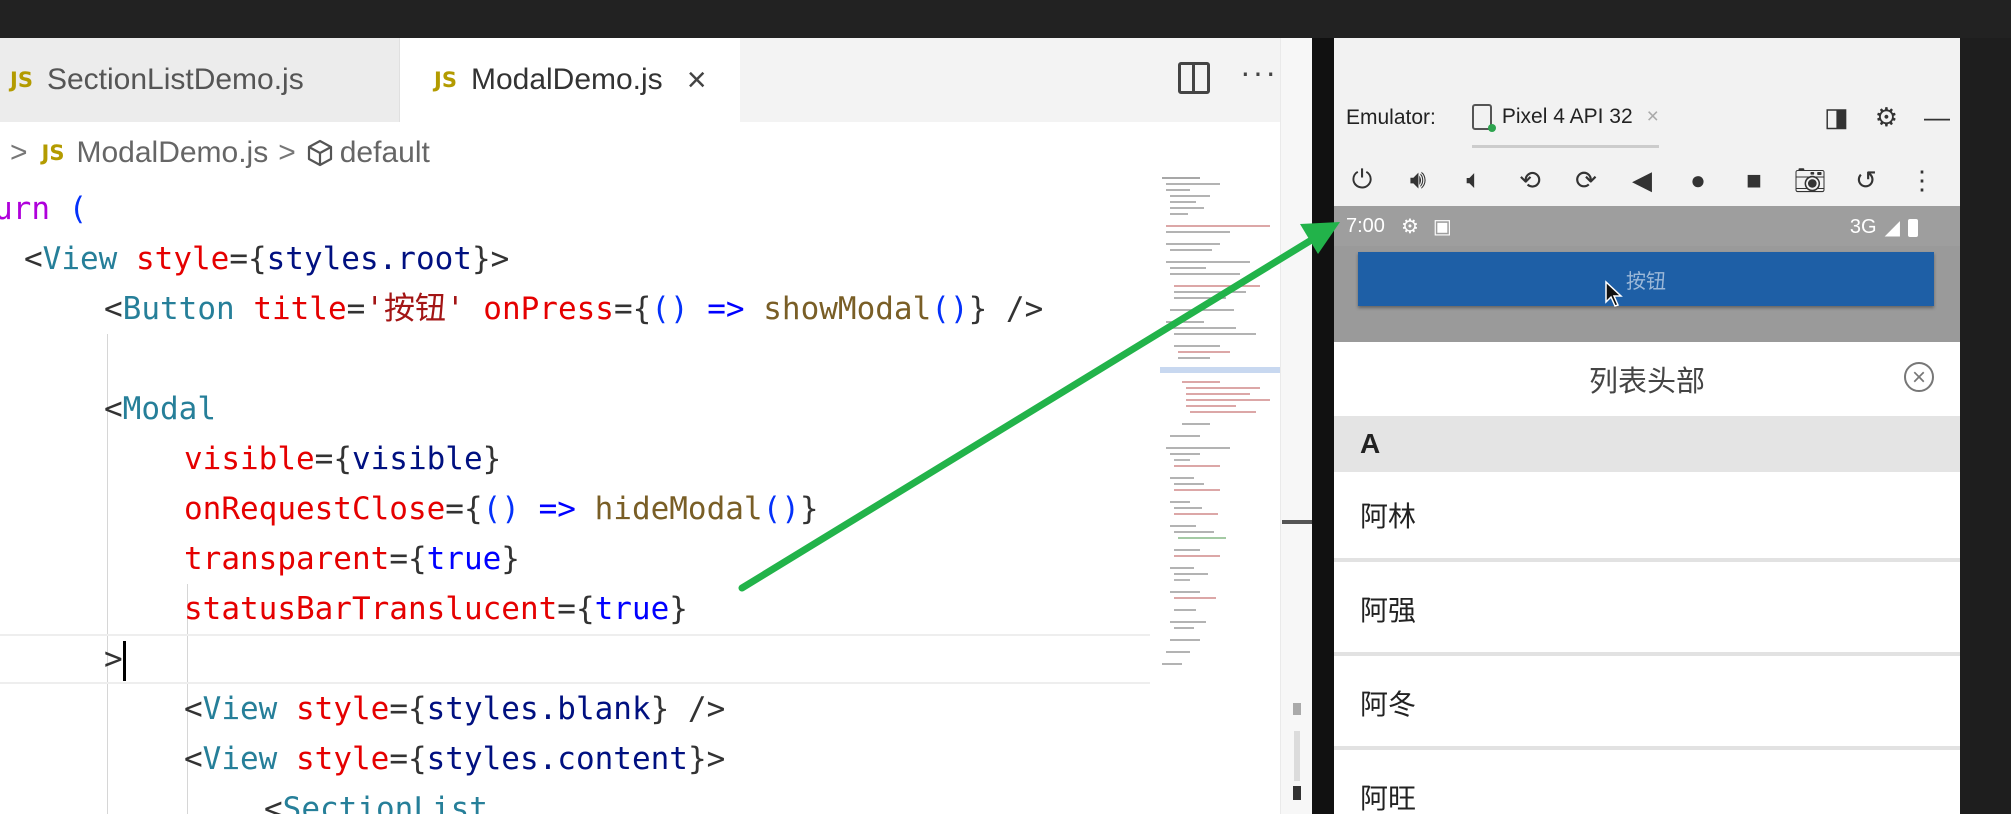  I want to click on close-circle-icon: ×, so click(1919, 377).